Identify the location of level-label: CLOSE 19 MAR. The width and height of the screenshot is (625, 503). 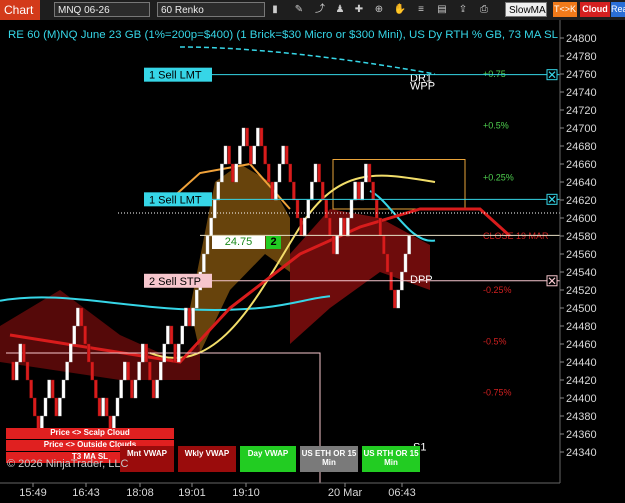
(516, 236).